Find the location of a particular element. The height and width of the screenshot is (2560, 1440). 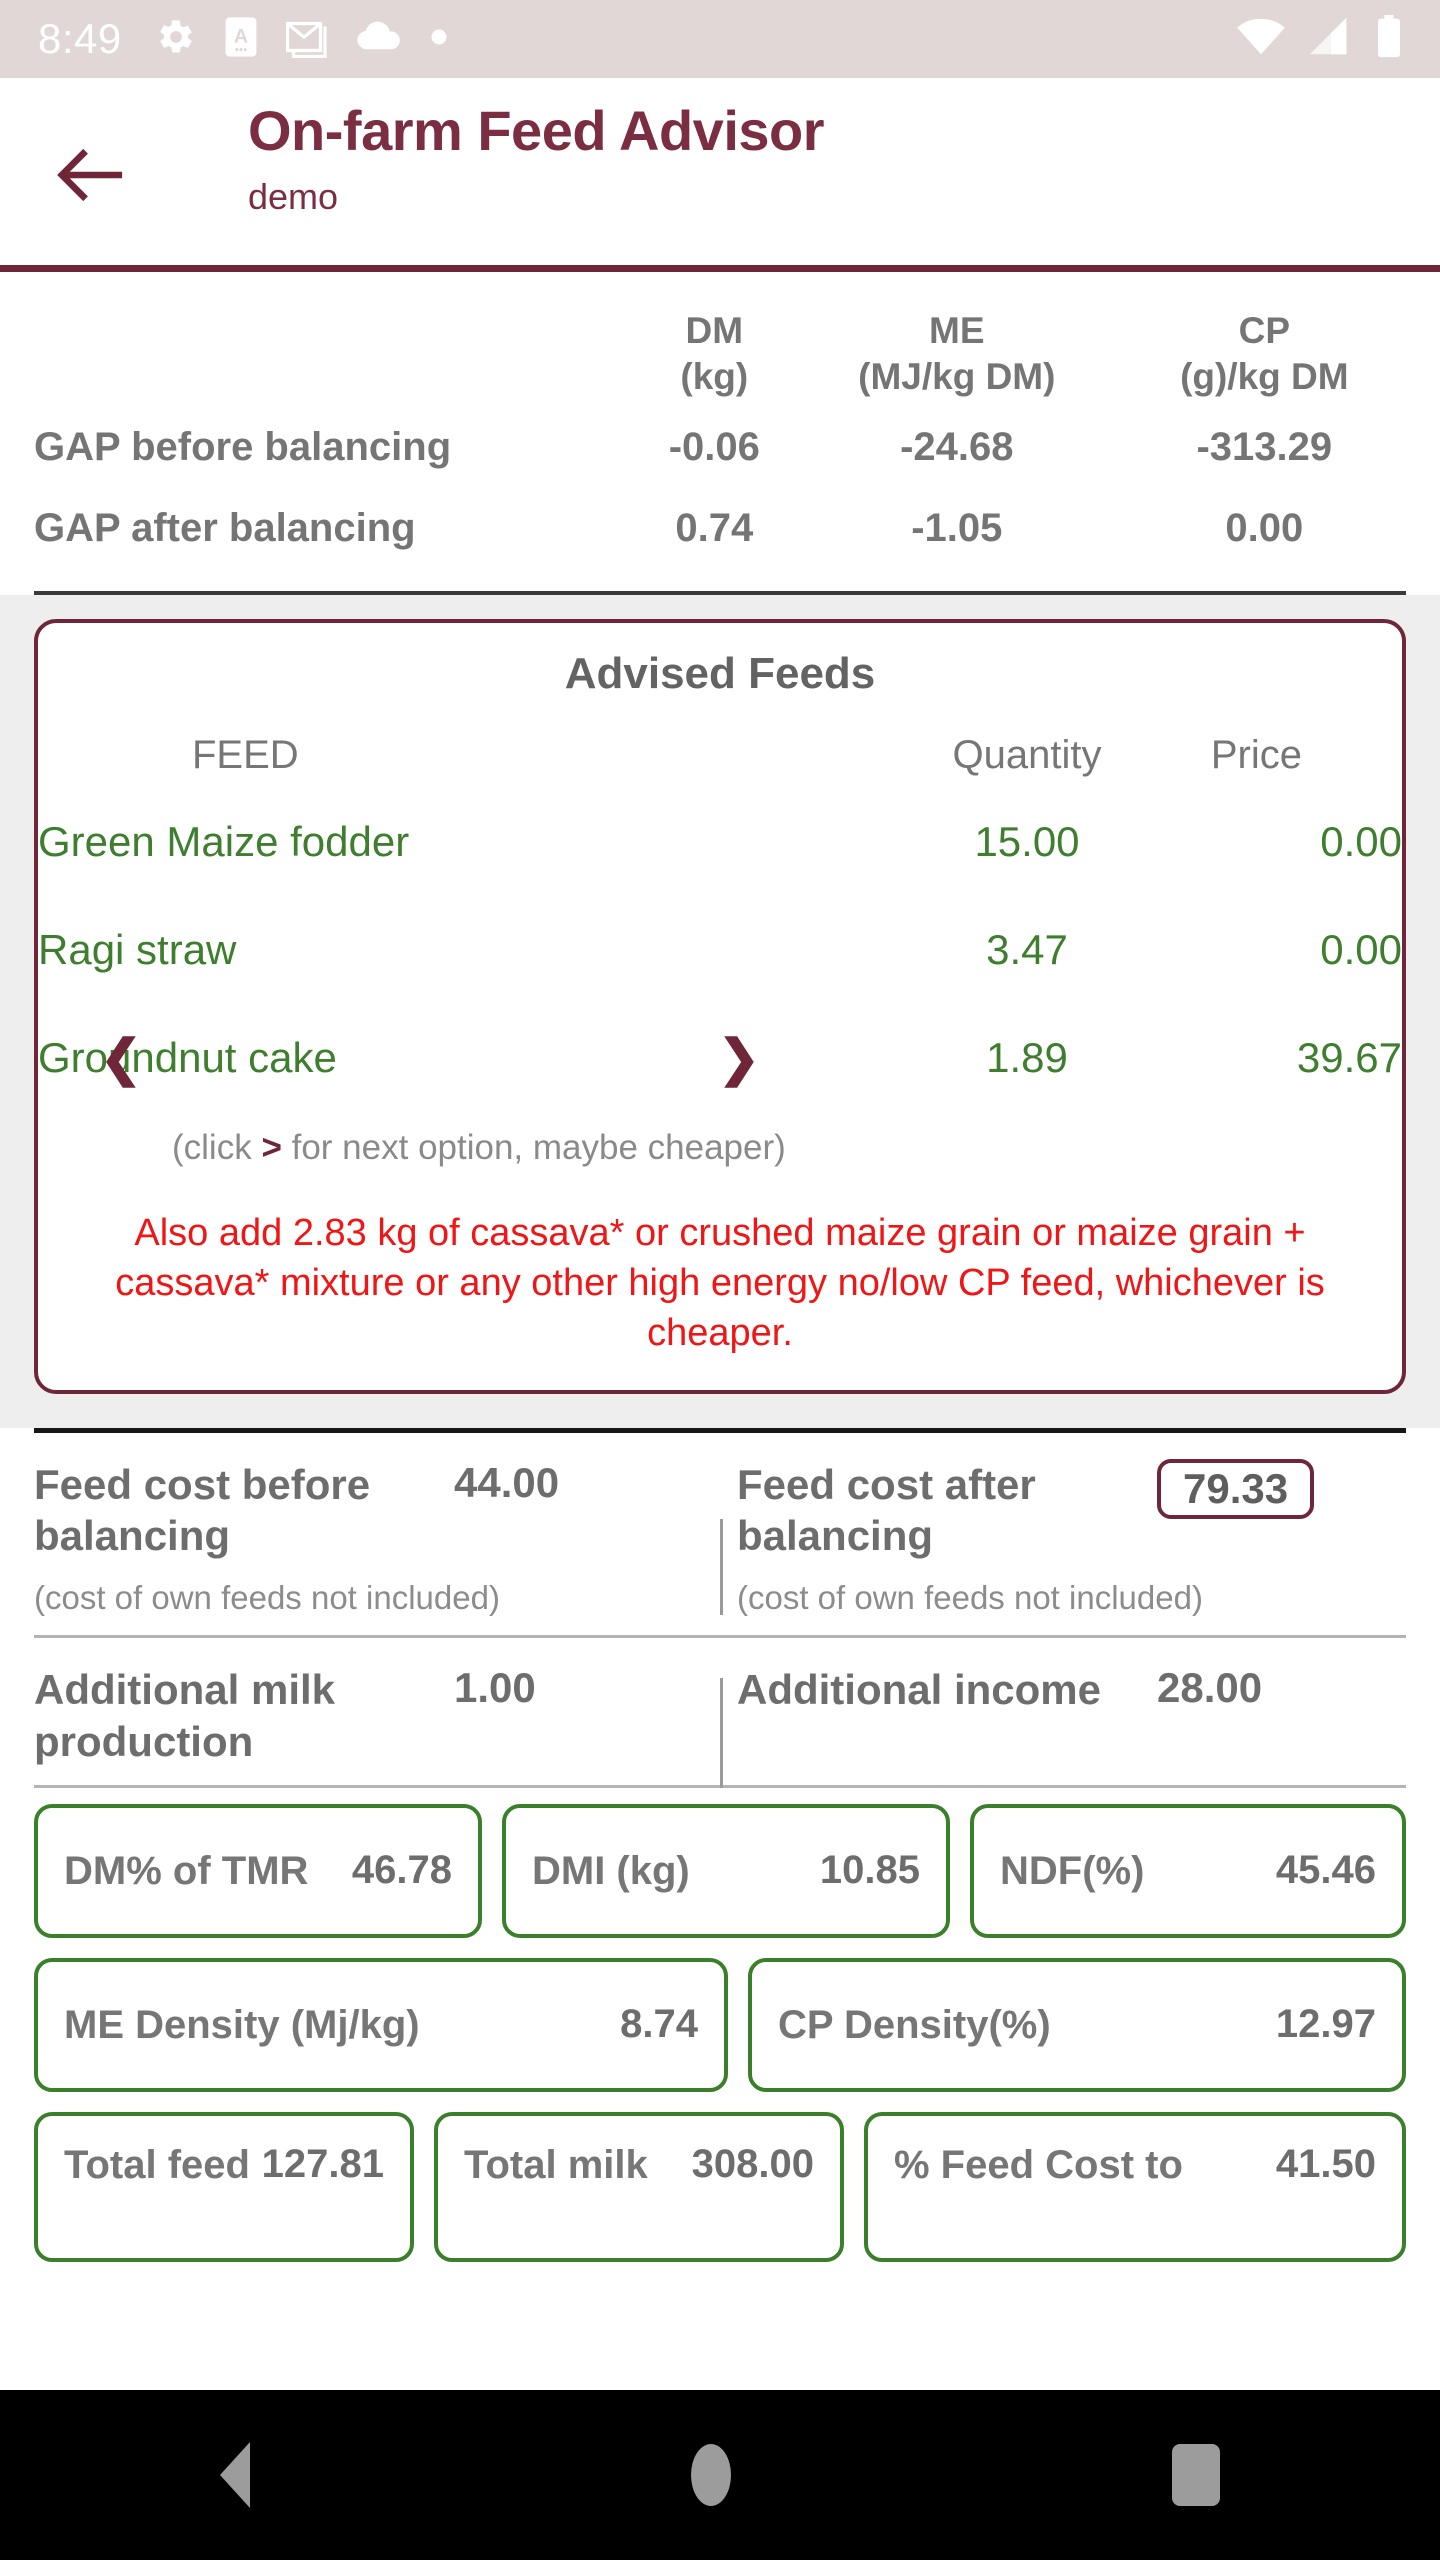

chevron-right-icon: ❯ is located at coordinates (739, 1058).